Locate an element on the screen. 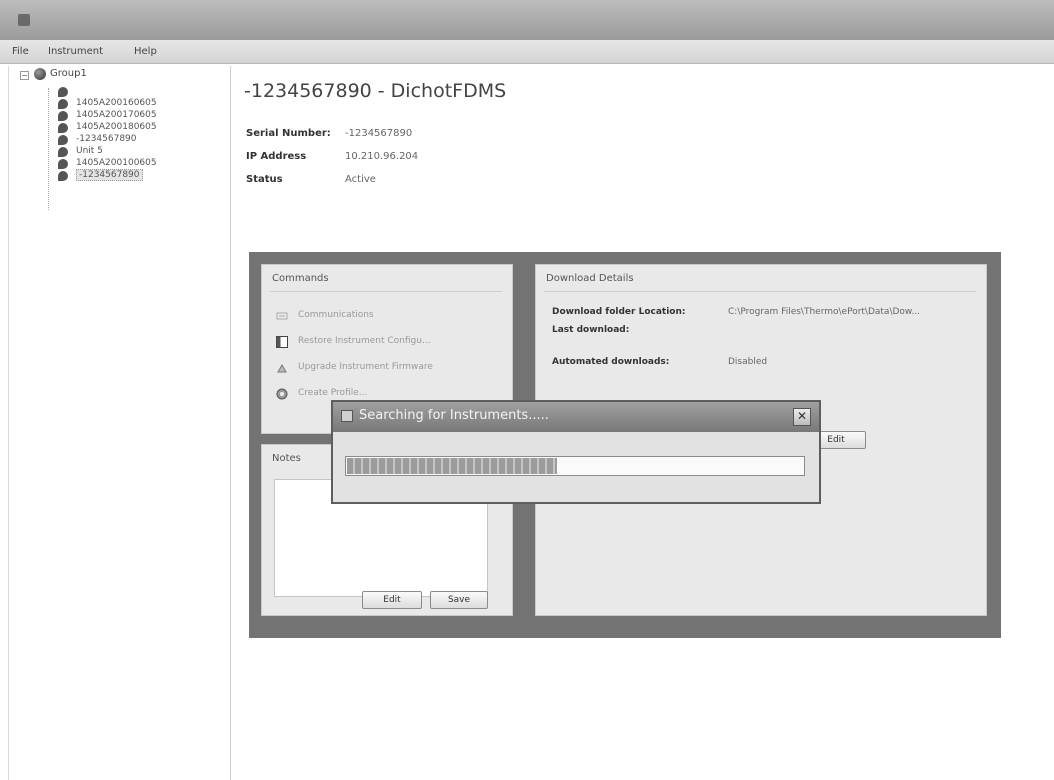 This screenshot has height=780, width=1054. serial-number-label: Serial Number: is located at coordinates (288, 133).